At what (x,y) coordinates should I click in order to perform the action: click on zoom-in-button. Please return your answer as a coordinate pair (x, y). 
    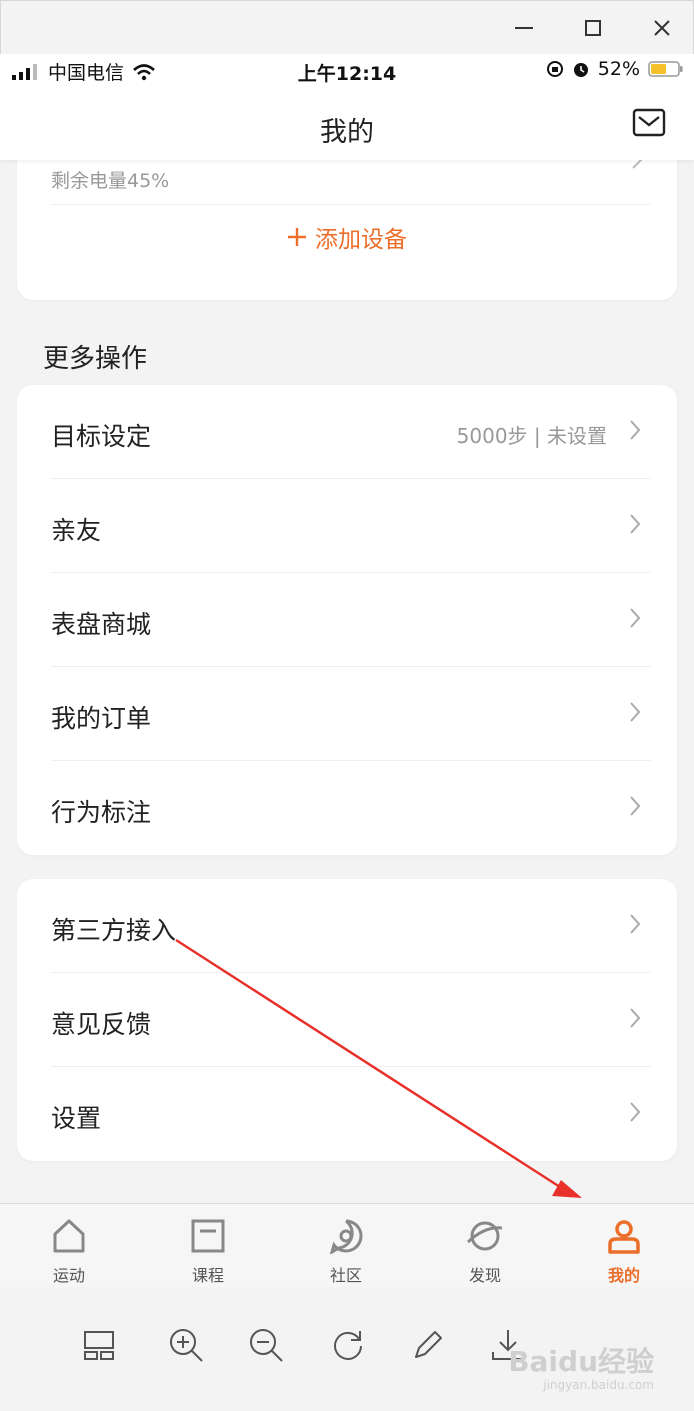
    Looking at the image, I should click on (186, 1345).